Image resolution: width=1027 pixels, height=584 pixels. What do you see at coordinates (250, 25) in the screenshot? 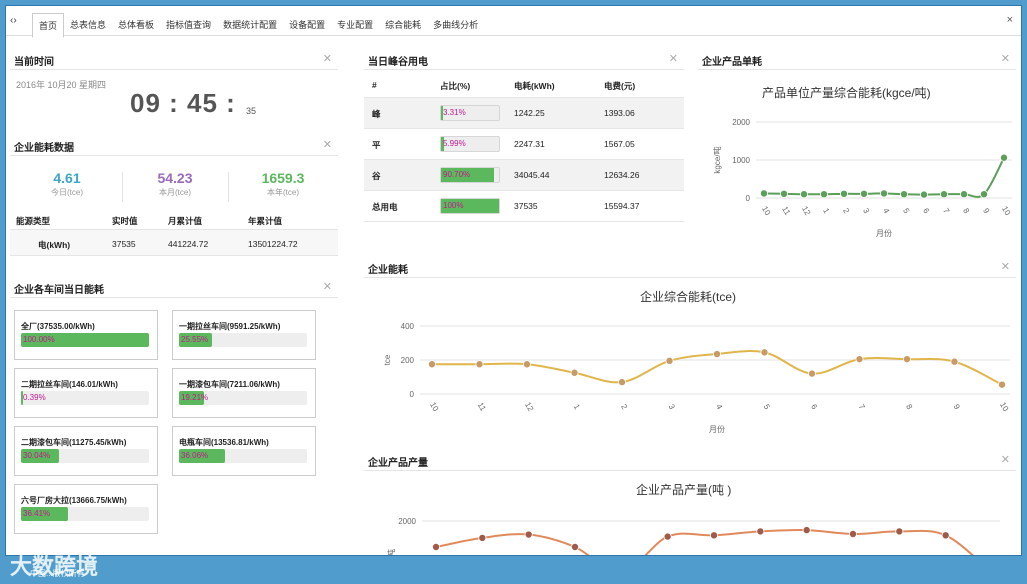
I see `tab-4: 数据统计配置` at bounding box center [250, 25].